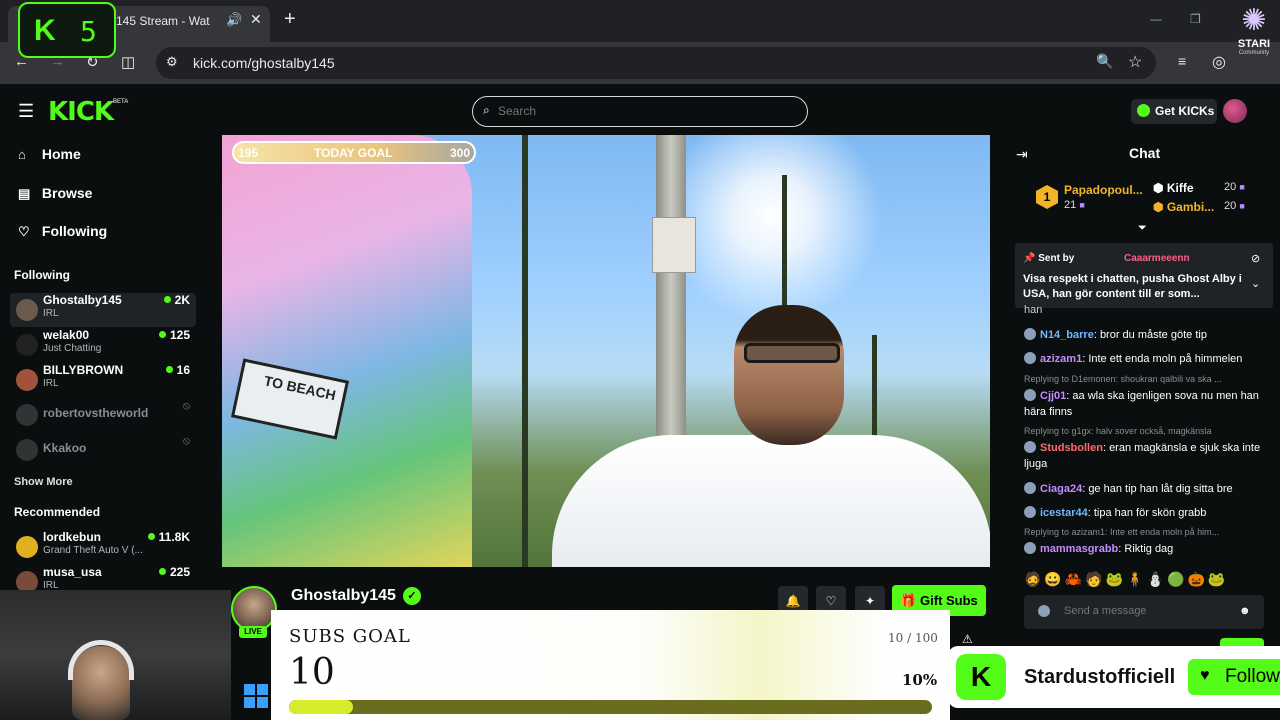 Image resolution: width=1280 pixels, height=720 pixels. What do you see at coordinates (179, 572) in the screenshot?
I see `viewer-count-text: 225` at bounding box center [179, 572].